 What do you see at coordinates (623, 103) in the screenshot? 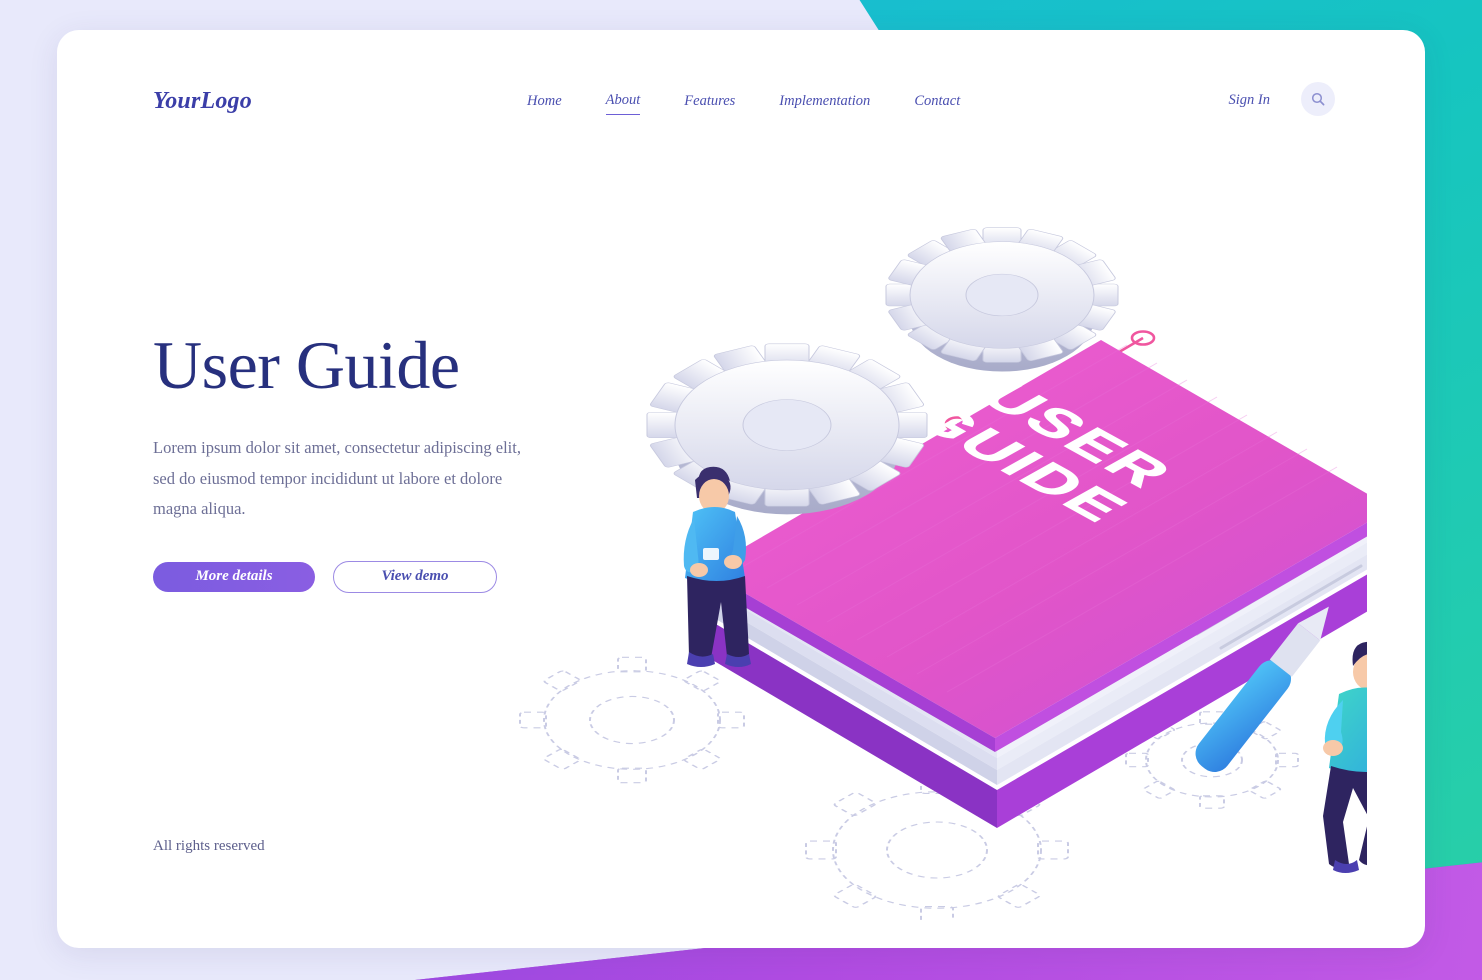
I see `nav-item-about: About` at bounding box center [623, 103].